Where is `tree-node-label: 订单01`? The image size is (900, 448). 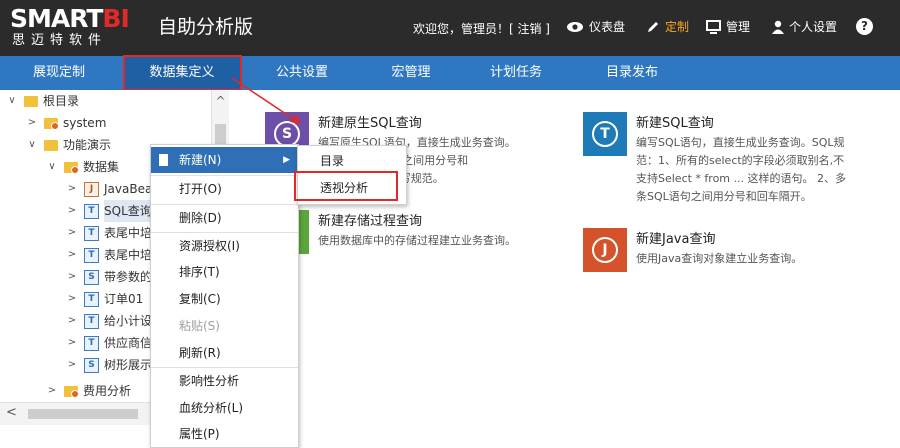
tree-node-label: 订单01 is located at coordinates (124, 299).